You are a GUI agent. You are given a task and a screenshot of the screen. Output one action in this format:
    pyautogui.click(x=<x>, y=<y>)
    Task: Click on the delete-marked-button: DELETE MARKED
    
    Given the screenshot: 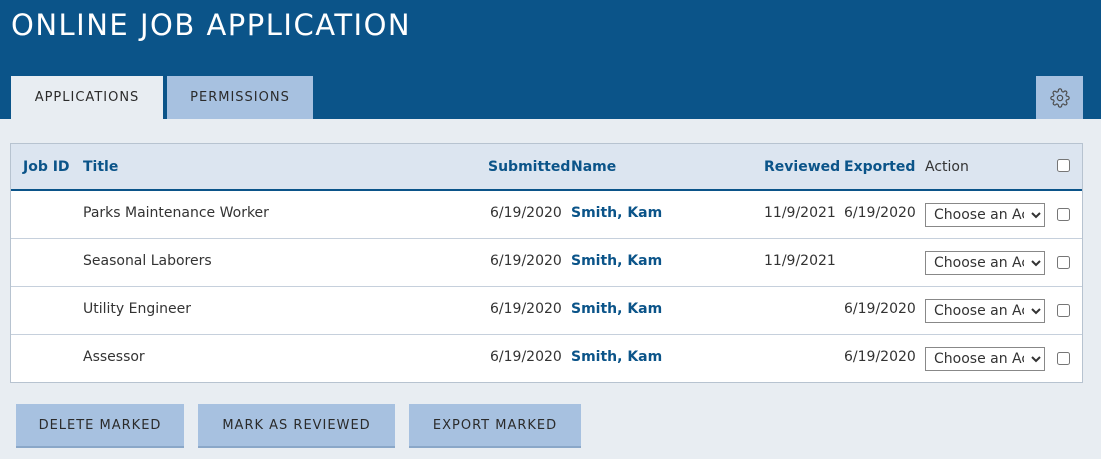 What is the action you would take?
    pyautogui.click(x=100, y=426)
    